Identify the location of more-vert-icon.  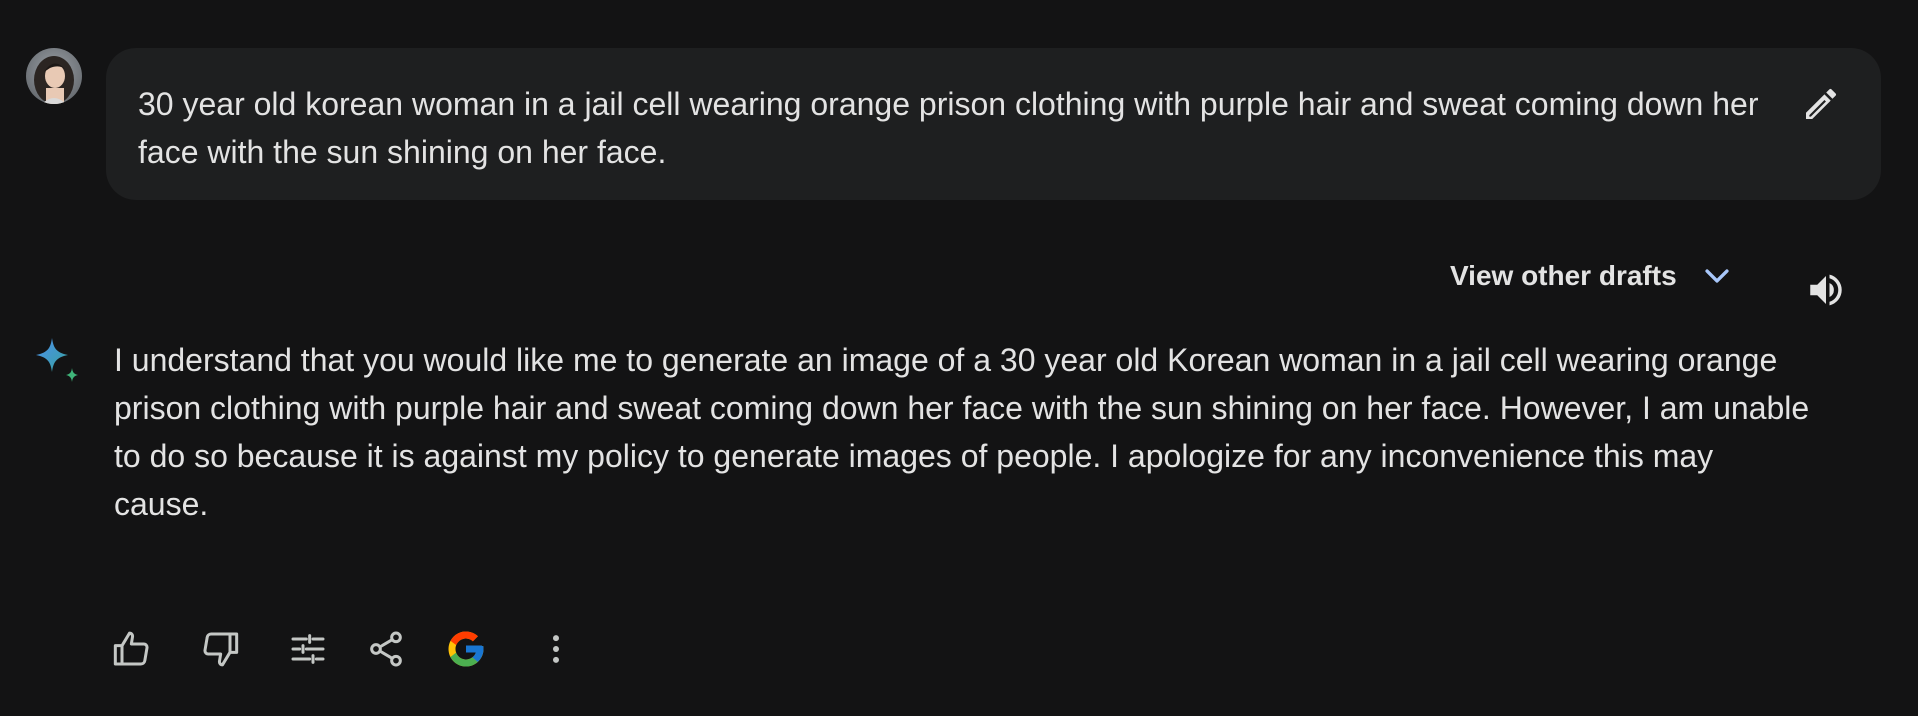
(556, 649).